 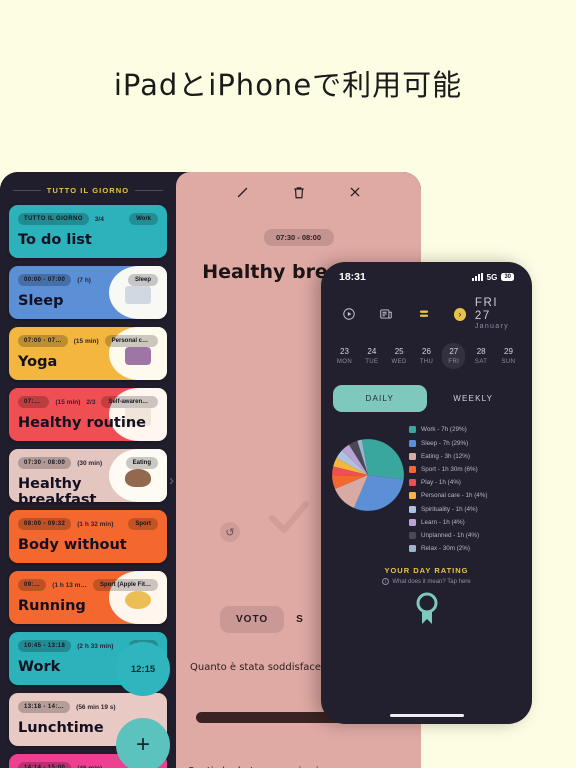 I want to click on card-fraction: 3/4, so click(x=99, y=219).